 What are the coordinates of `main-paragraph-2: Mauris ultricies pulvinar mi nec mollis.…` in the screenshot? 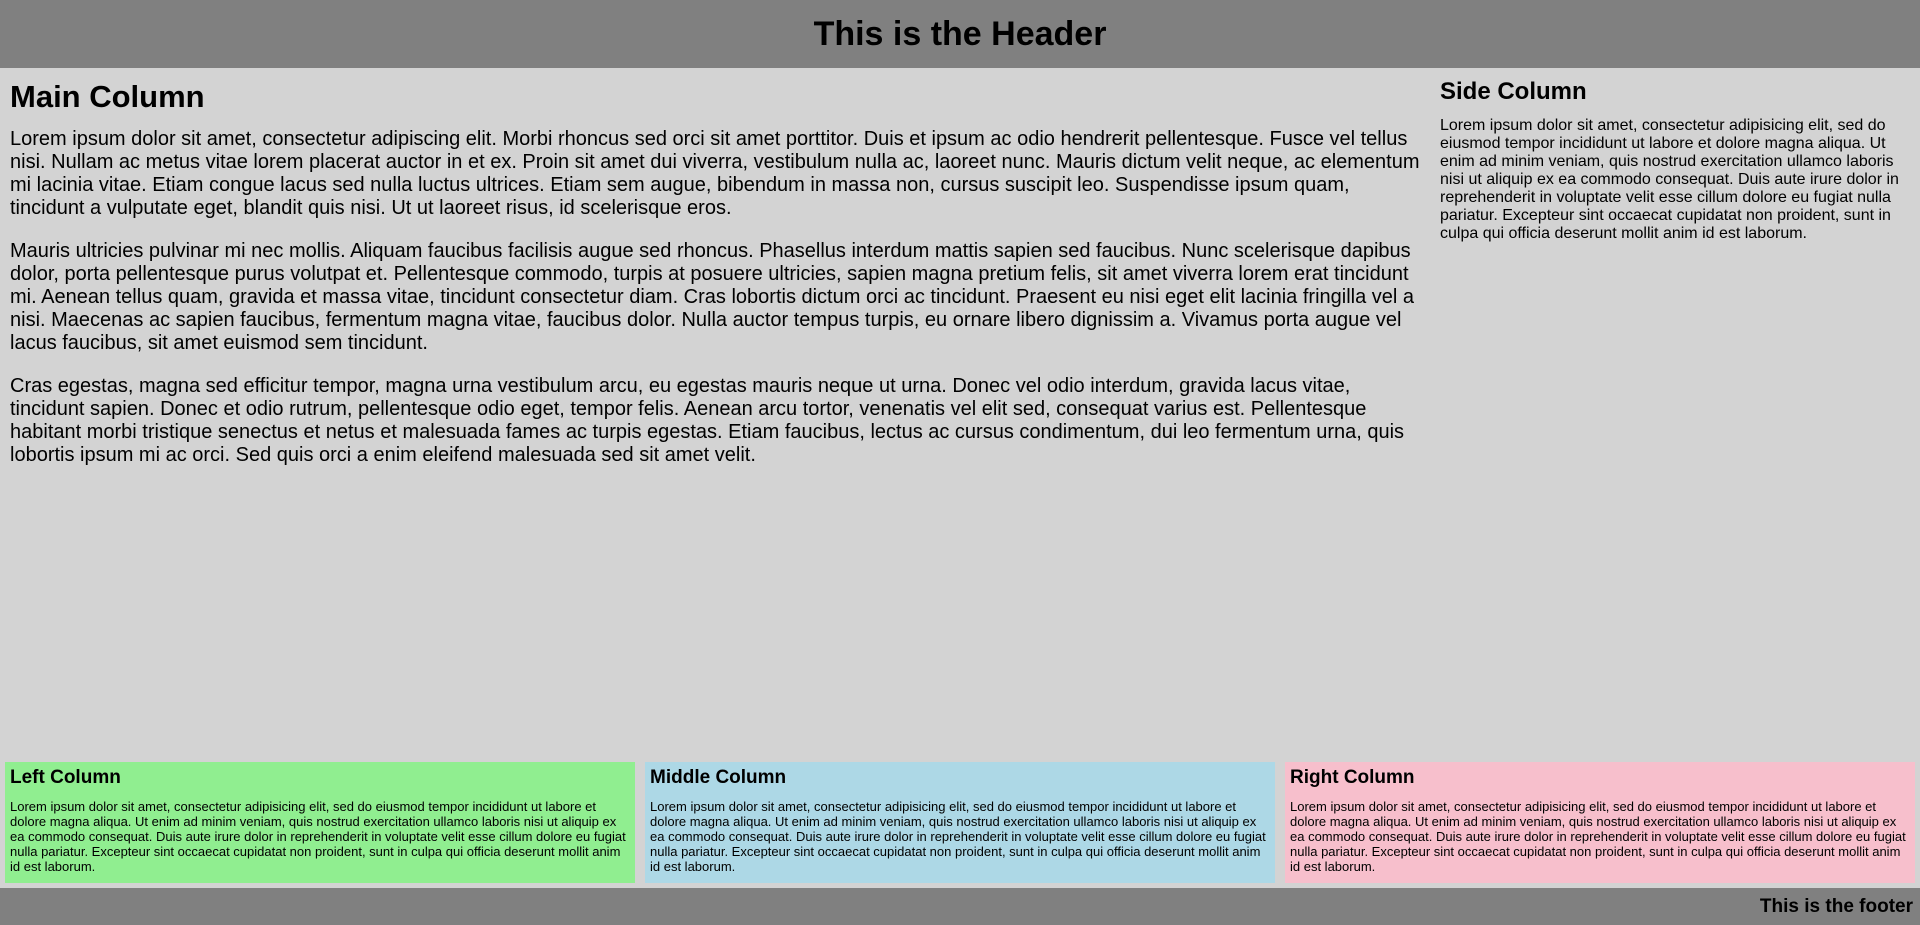 It's located at (712, 297).